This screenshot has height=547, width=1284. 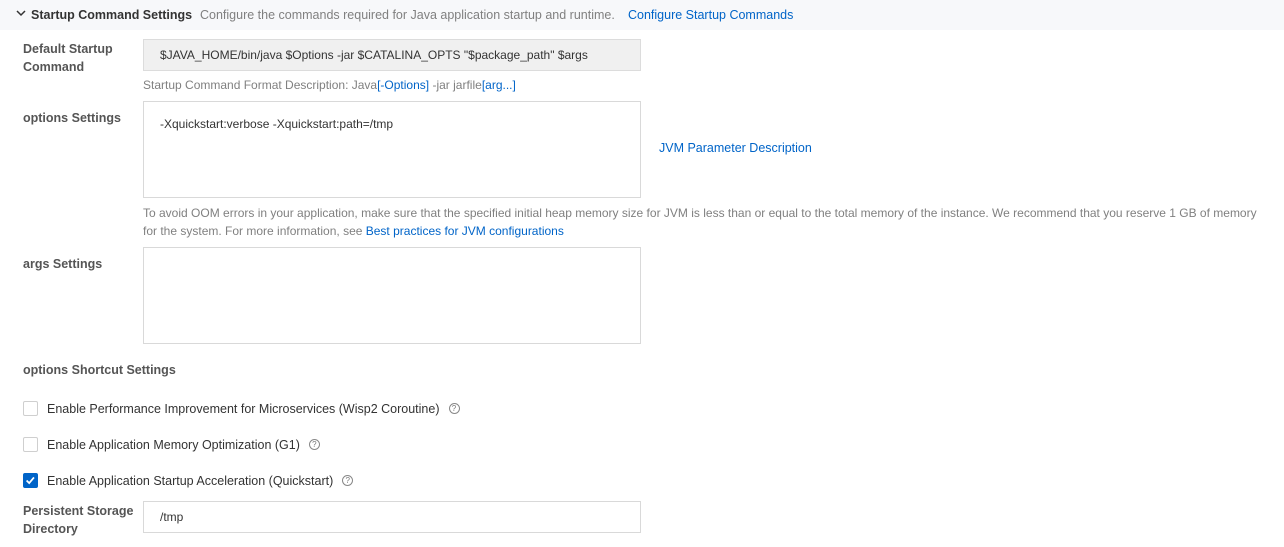 What do you see at coordinates (21, 13) in the screenshot?
I see `chevron-down-icon` at bounding box center [21, 13].